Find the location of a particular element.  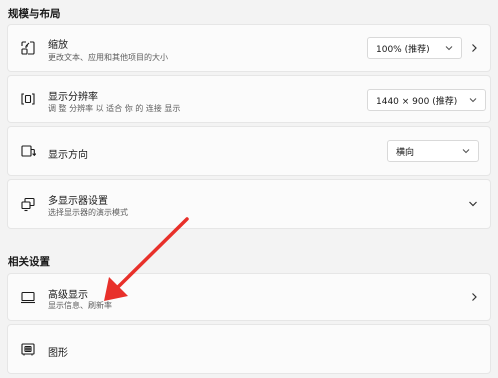

scale-card: 缩放 更改文本、应用和其他项目的大小 100% (推荐) is located at coordinates (249, 48).